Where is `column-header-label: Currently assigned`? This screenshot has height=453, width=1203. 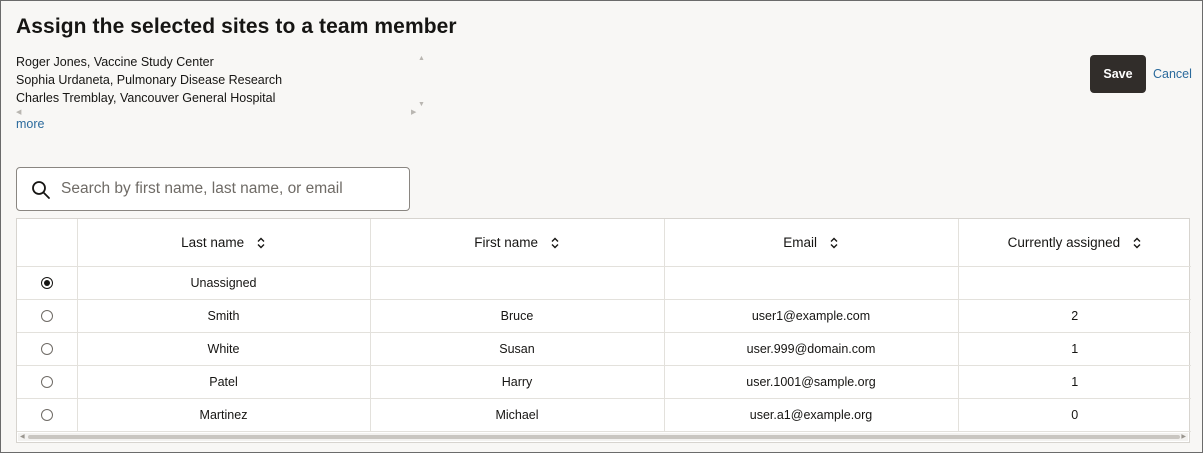 column-header-label: Currently assigned is located at coordinates (1064, 242).